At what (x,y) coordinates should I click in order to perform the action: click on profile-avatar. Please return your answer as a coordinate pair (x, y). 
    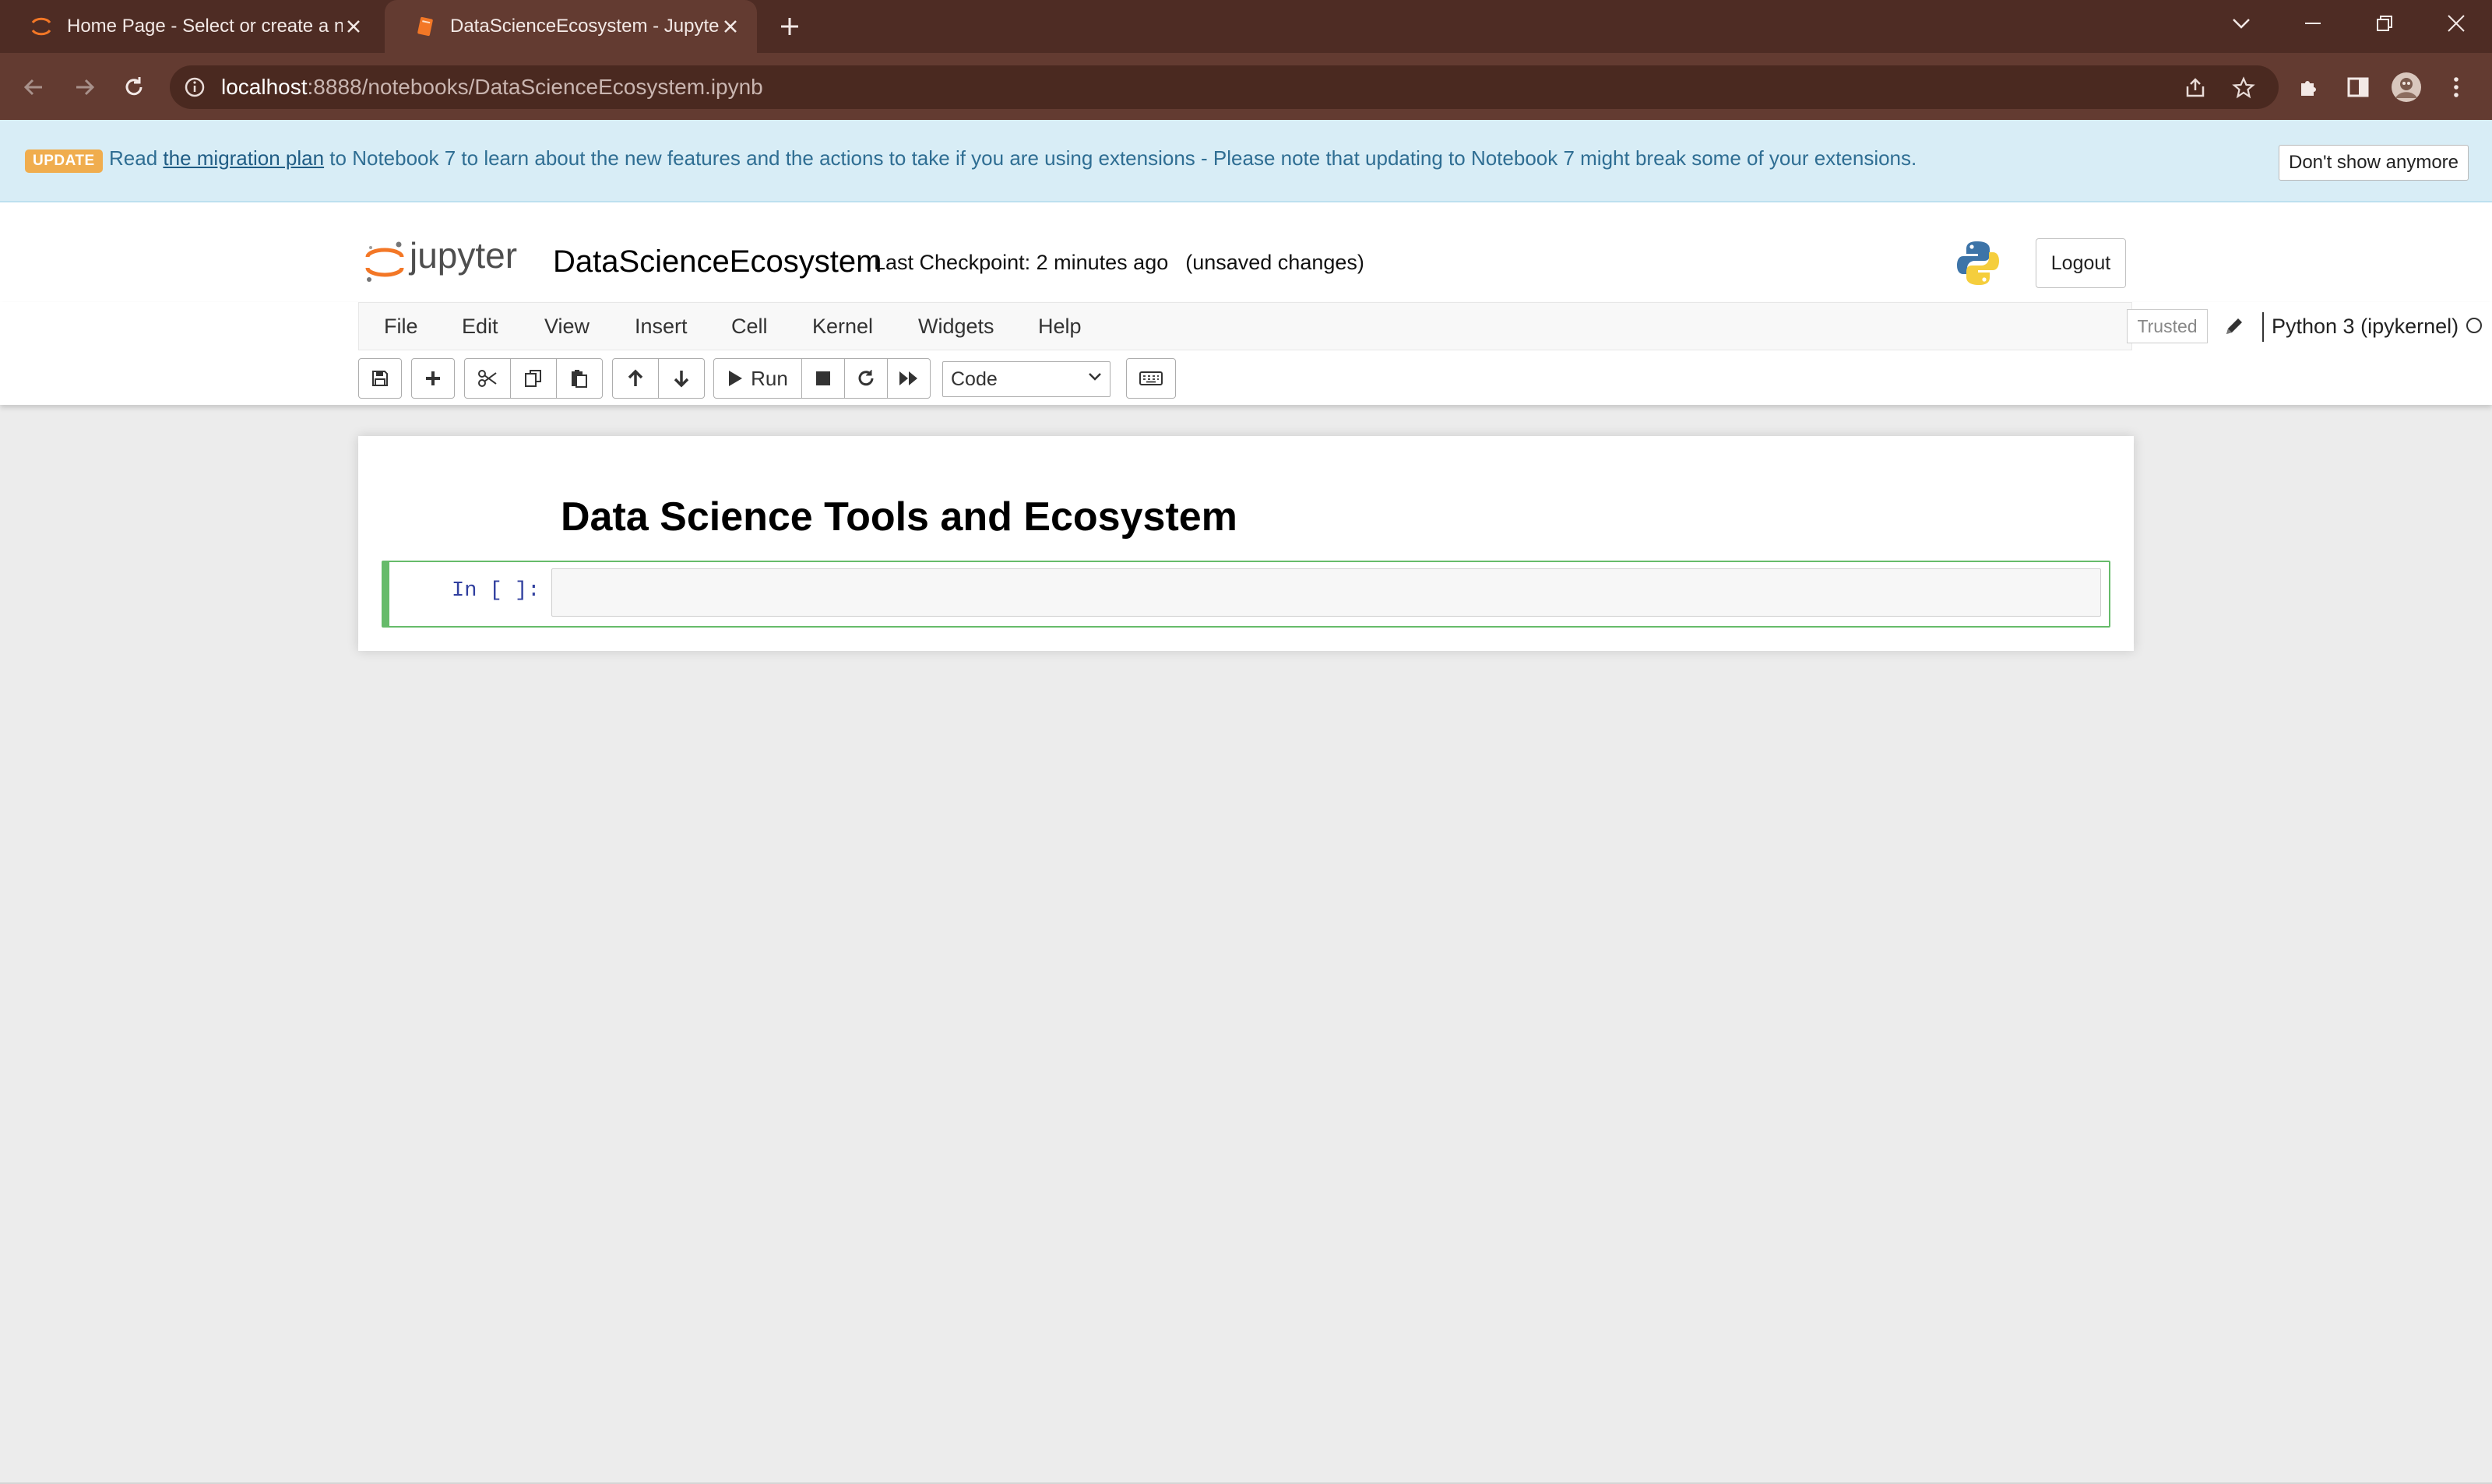
    Looking at the image, I should click on (2406, 88).